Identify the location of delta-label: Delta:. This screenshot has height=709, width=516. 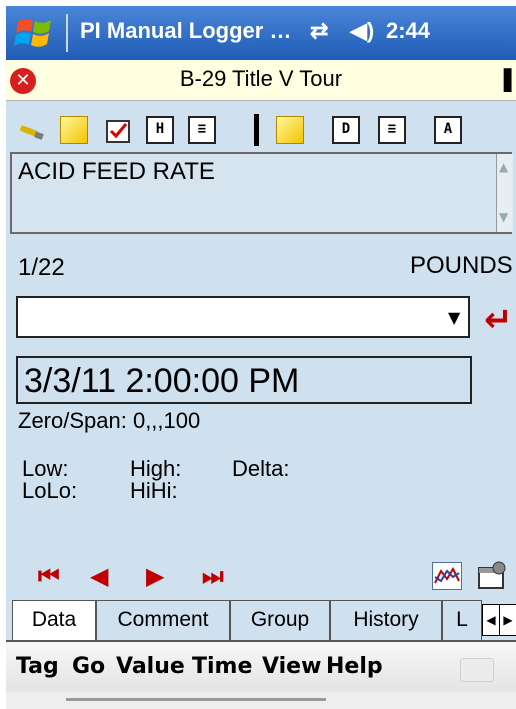
(261, 468).